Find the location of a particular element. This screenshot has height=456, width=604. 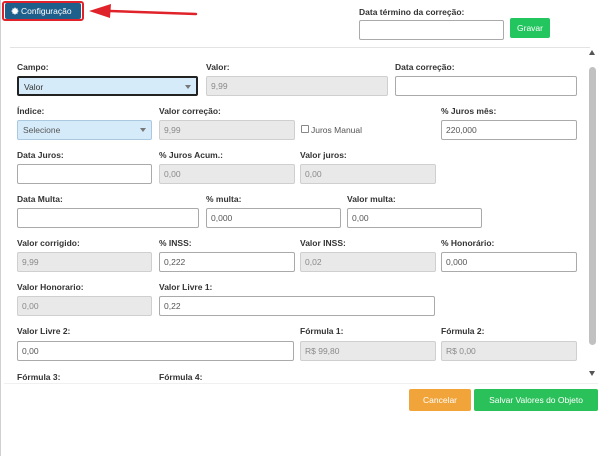

scroll-up-icon is located at coordinates (592, 52).